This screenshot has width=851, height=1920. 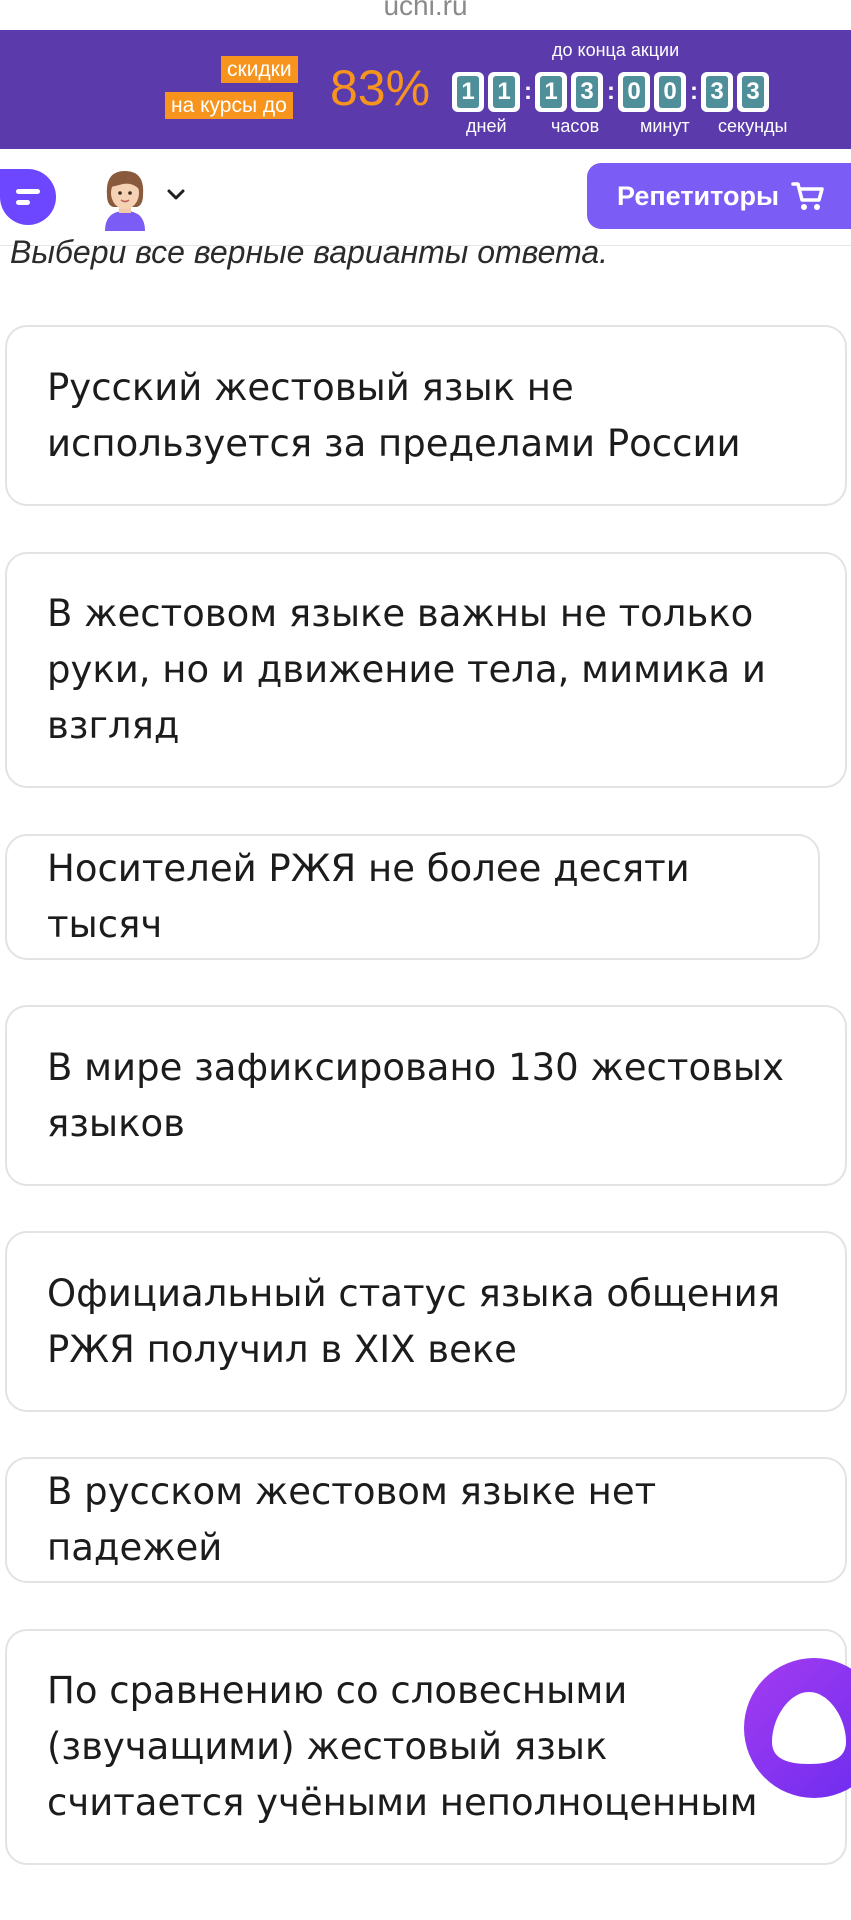 I want to click on promo-label-courses: на курсы до, so click(x=229, y=105).